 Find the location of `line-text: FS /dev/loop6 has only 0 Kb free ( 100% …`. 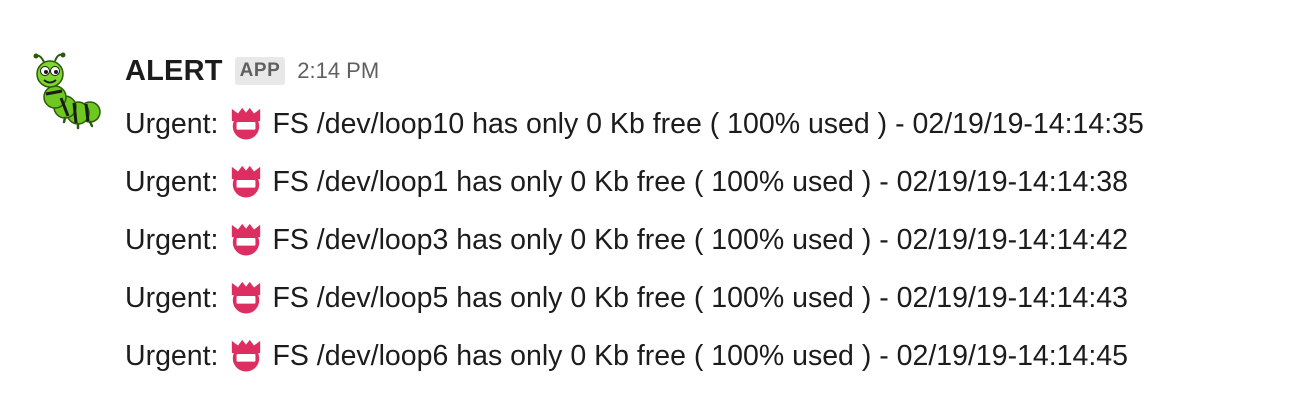

line-text: FS /dev/loop6 has only 0 Kb free ( 100% … is located at coordinates (700, 355).